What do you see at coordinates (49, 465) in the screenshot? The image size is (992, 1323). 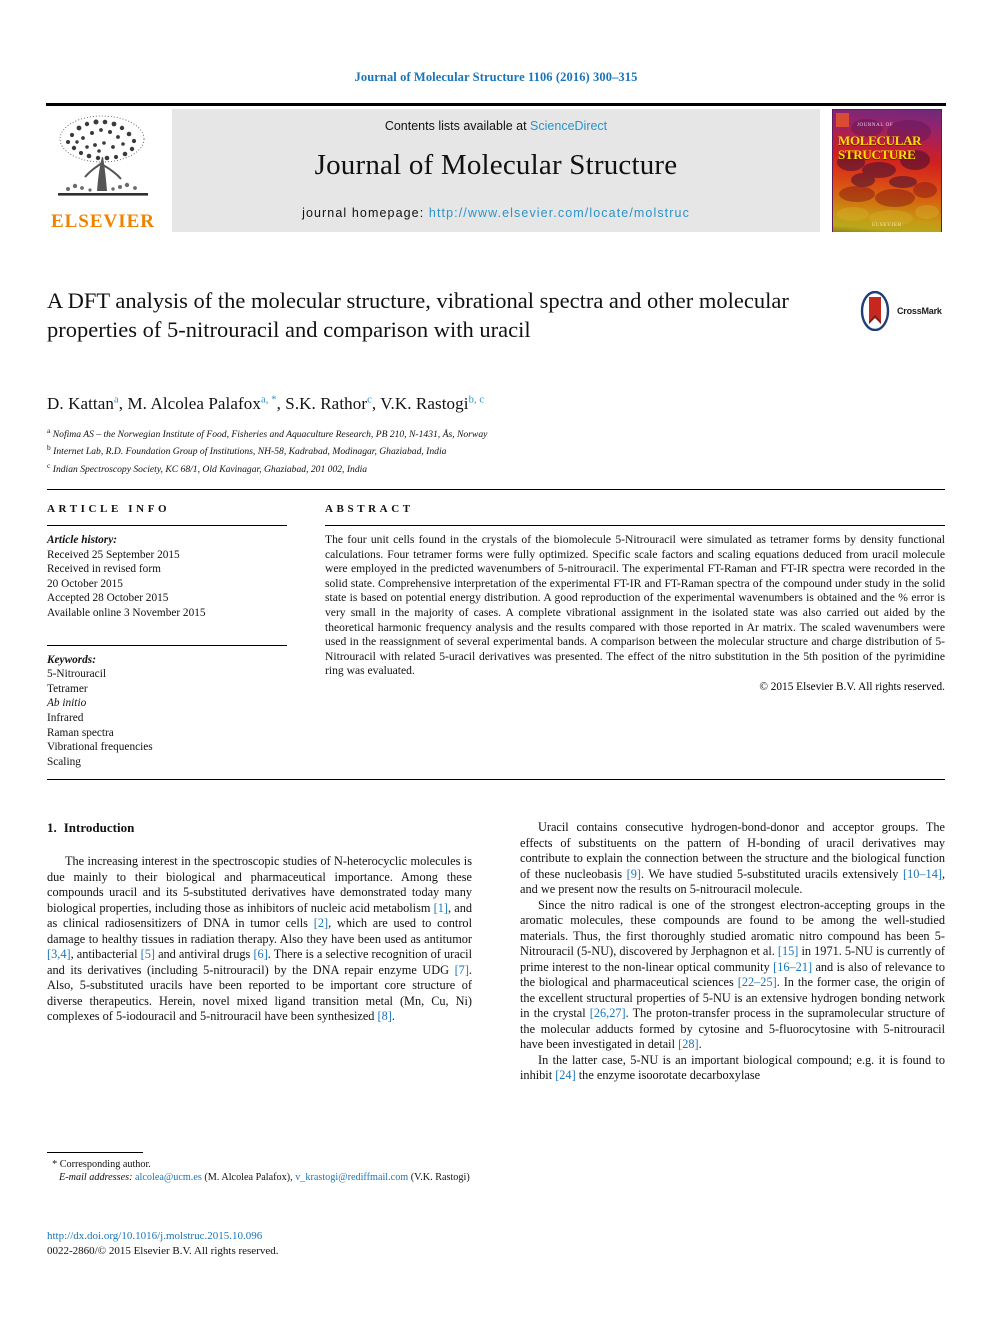 I see `affiliation-mark: c` at bounding box center [49, 465].